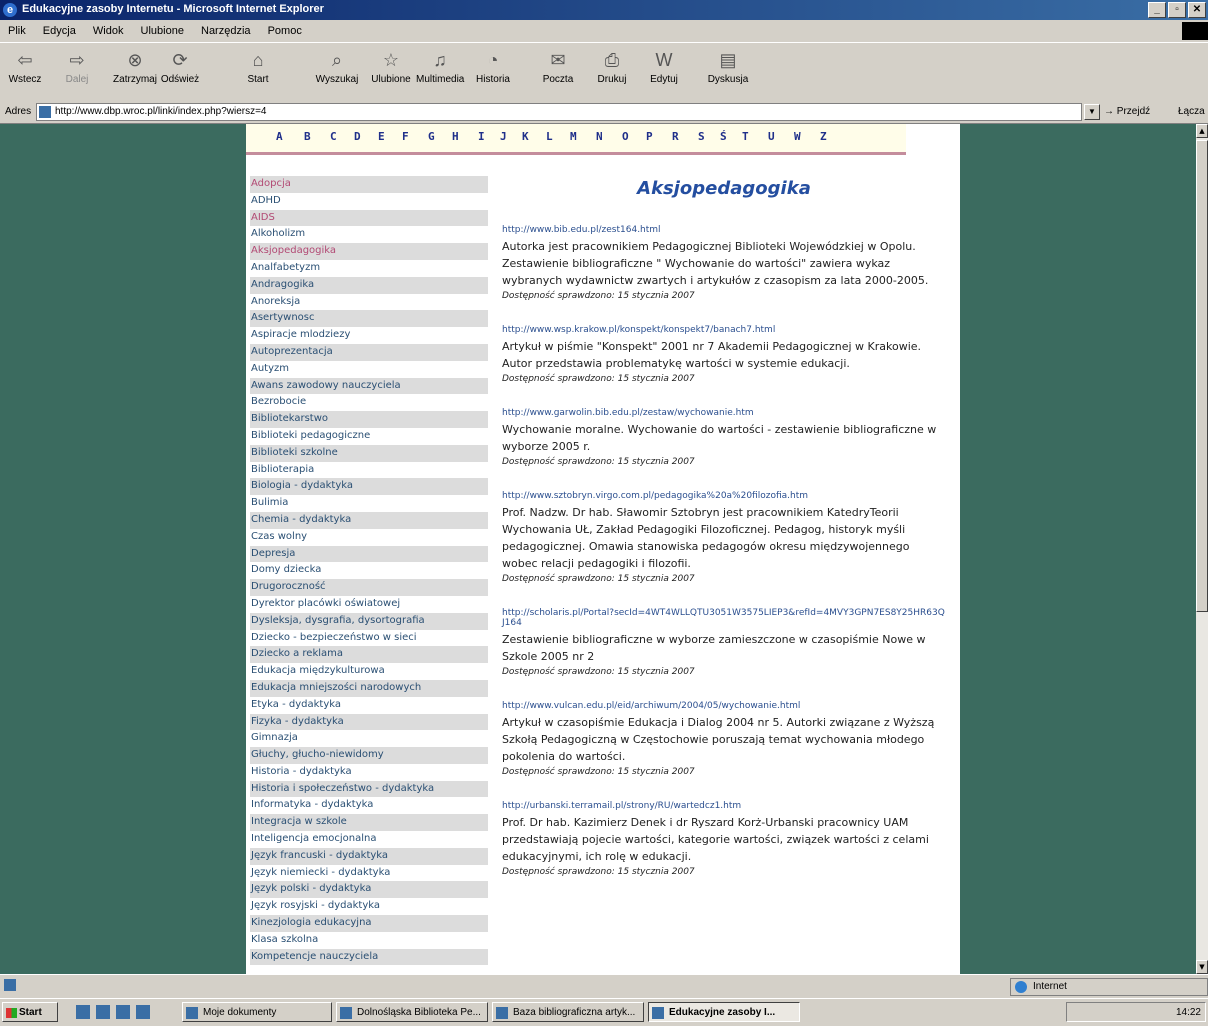 Image resolution: width=1208 pixels, height=1026 pixels. I want to click on sidebar-item: Głuchy, głucho-niewidomy, so click(369, 755).